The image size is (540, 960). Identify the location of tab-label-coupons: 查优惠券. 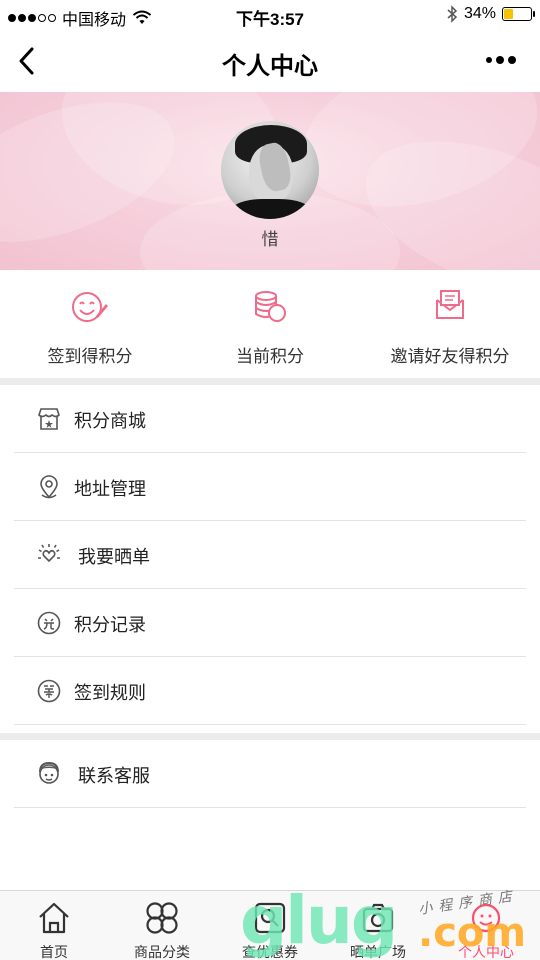
(270, 952).